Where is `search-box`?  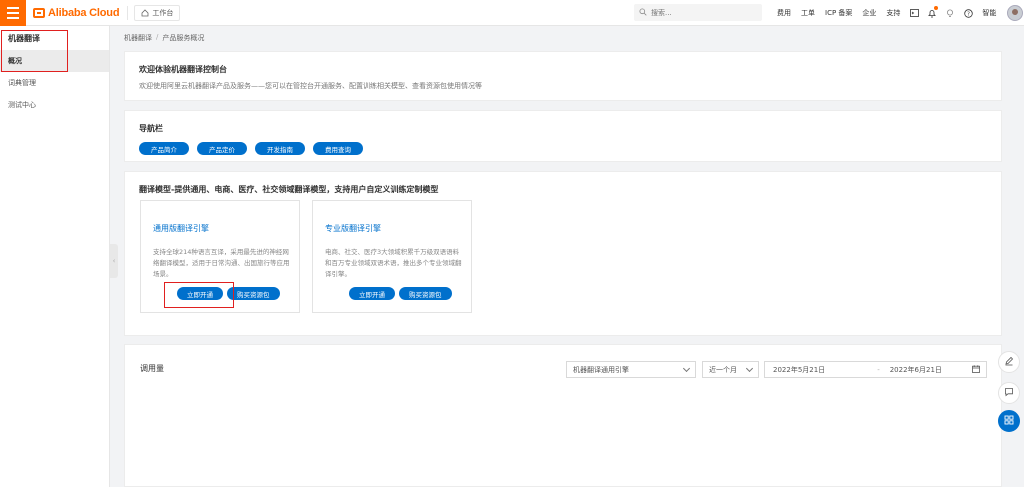
search-box is located at coordinates (698, 12).